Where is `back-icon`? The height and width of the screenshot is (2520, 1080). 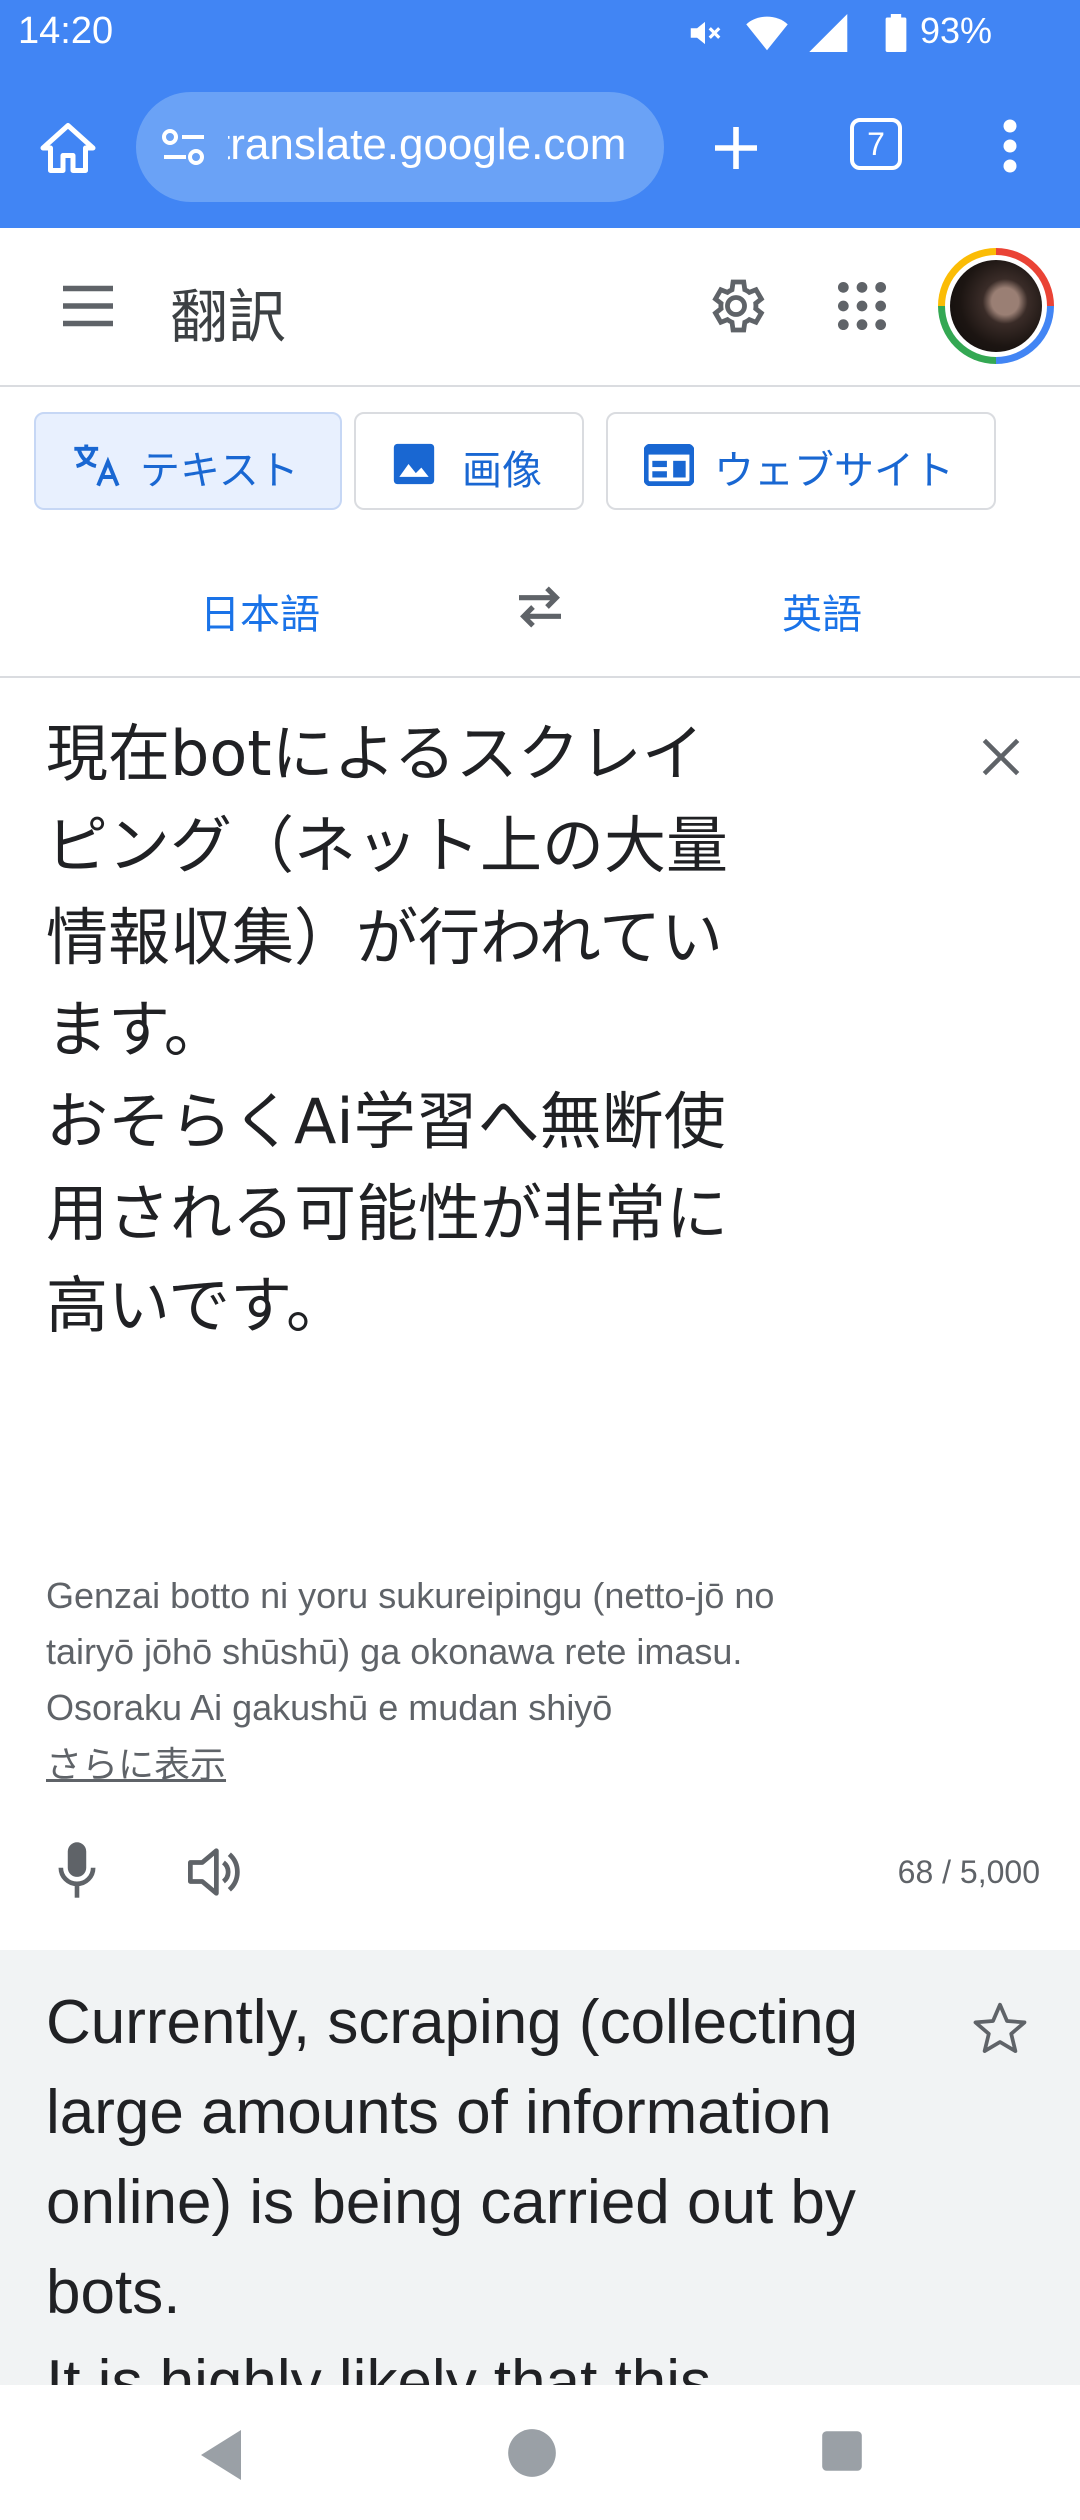 back-icon is located at coordinates (221, 2455).